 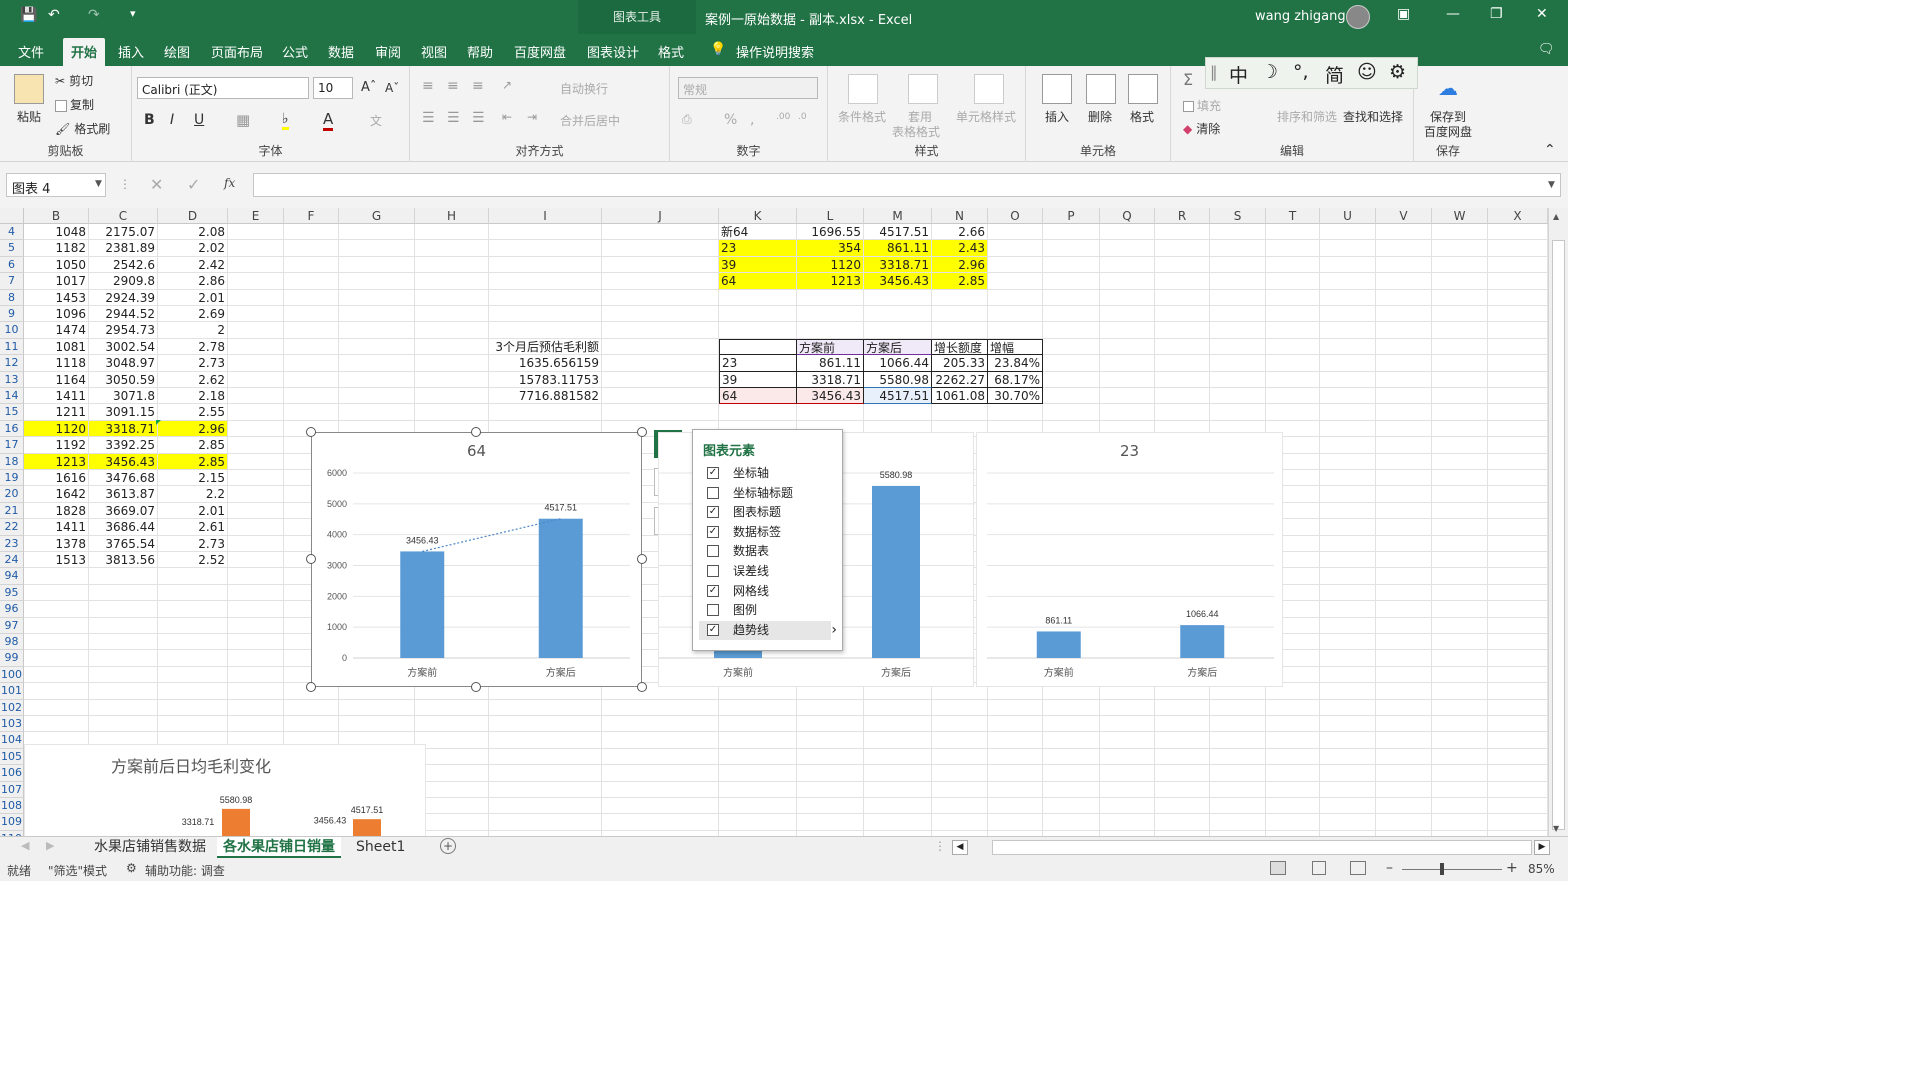 I want to click on cell-B20: 1642, so click(x=56, y=494).